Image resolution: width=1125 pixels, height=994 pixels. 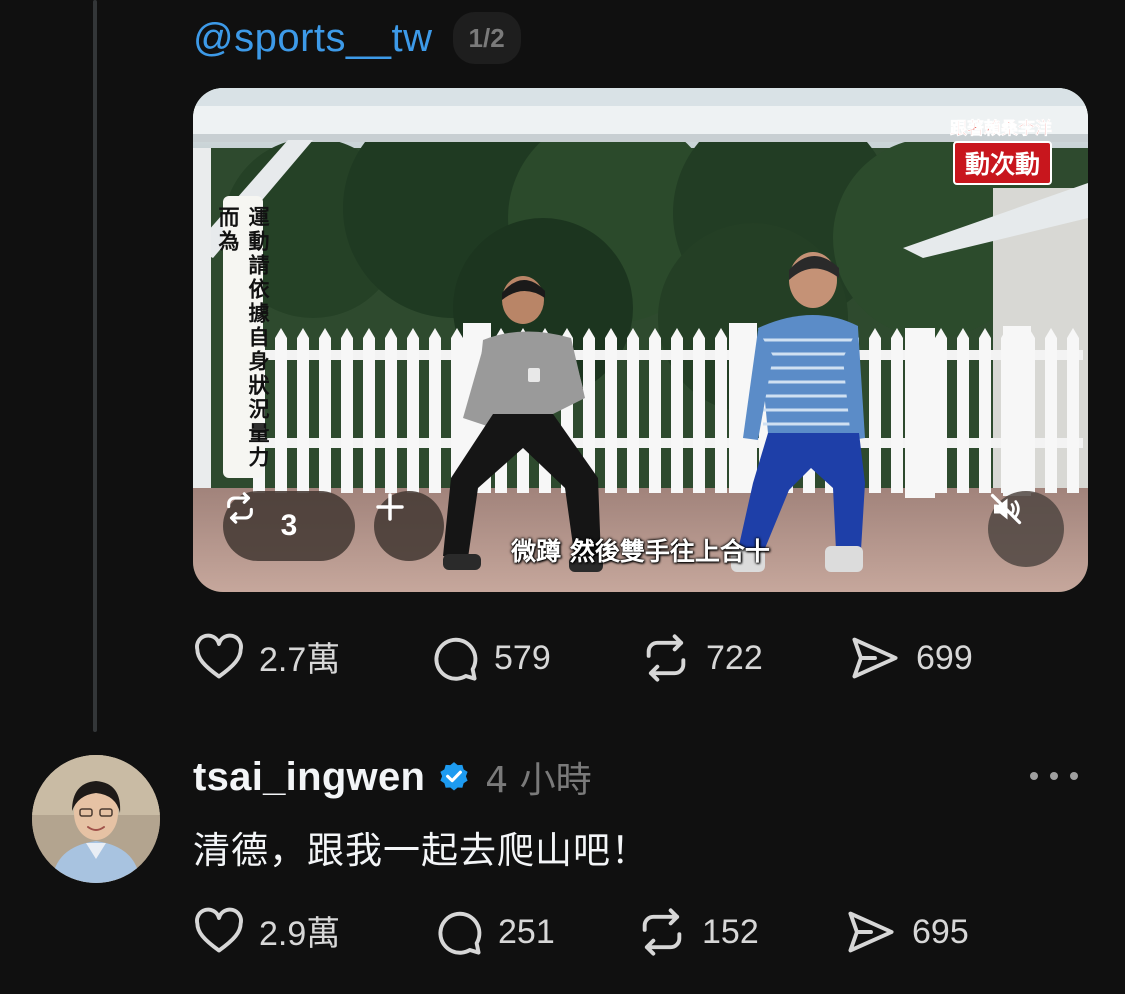 I want to click on safety-caption: 運動請依據自身狀況量力而為, so click(x=243, y=337).